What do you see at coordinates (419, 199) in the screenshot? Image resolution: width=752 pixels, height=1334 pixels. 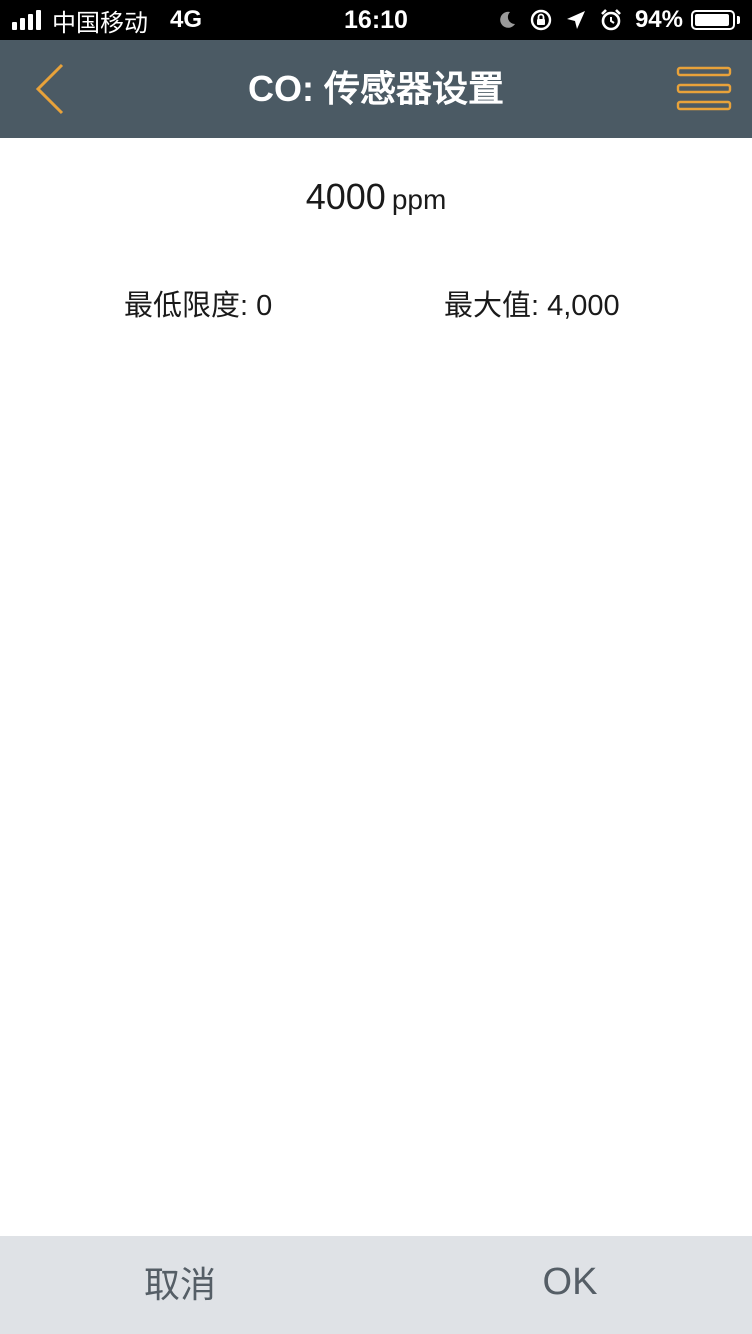 I see `sensor-unit: ppm` at bounding box center [419, 199].